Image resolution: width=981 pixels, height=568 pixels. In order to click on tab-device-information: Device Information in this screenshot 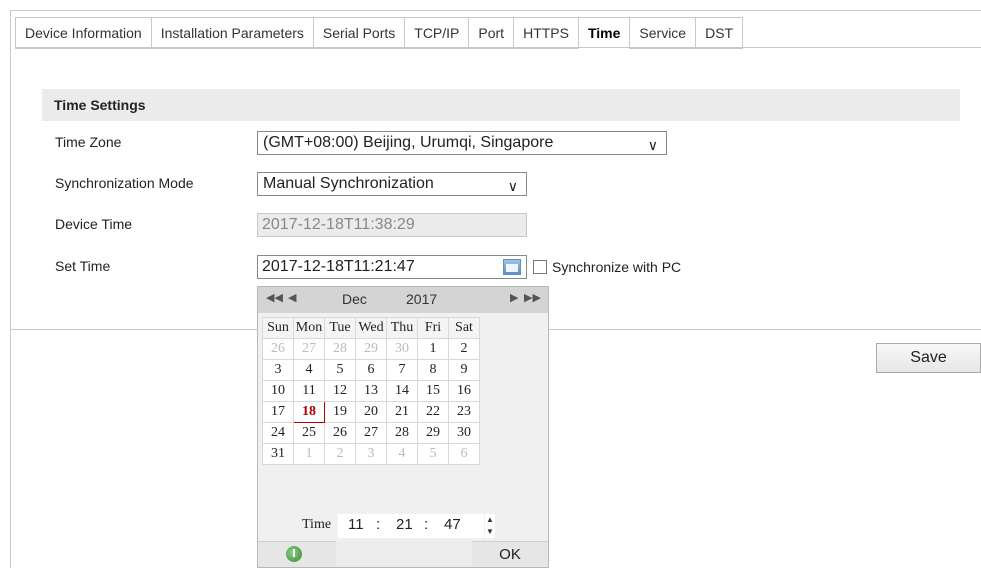, I will do `click(83, 33)`.